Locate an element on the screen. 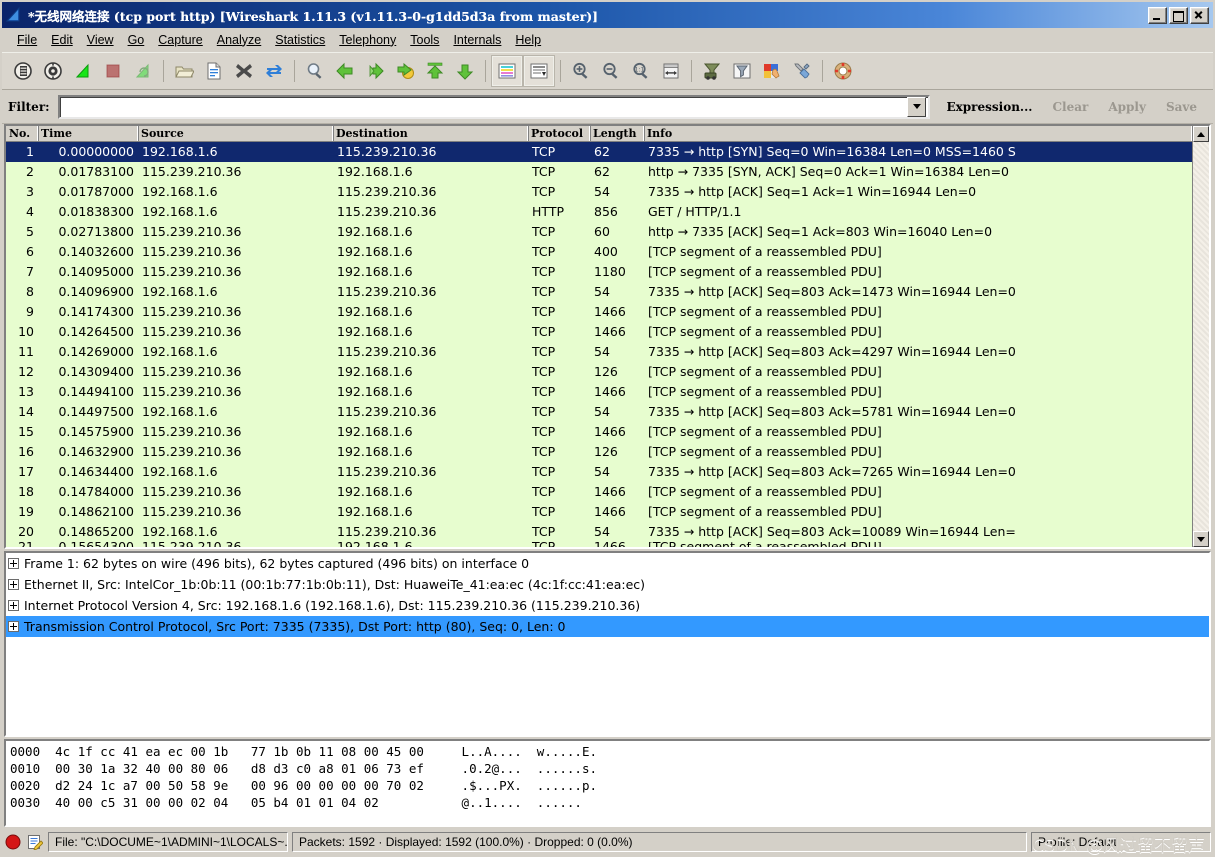 The image size is (1215, 857). go-first-packet-icon is located at coordinates (435, 71).